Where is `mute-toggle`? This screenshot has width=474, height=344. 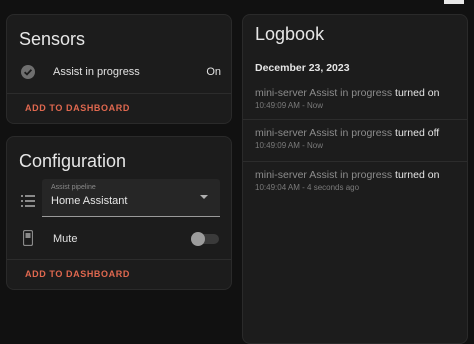 mute-toggle is located at coordinates (205, 239).